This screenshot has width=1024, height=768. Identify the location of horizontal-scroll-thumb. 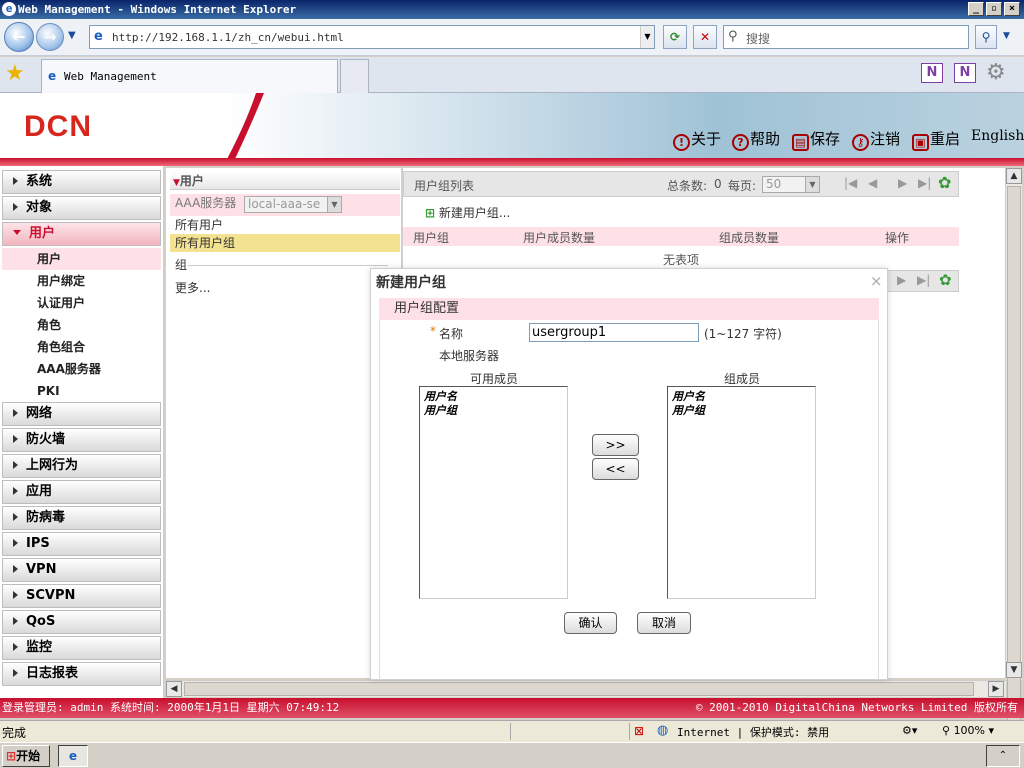
(579, 689).